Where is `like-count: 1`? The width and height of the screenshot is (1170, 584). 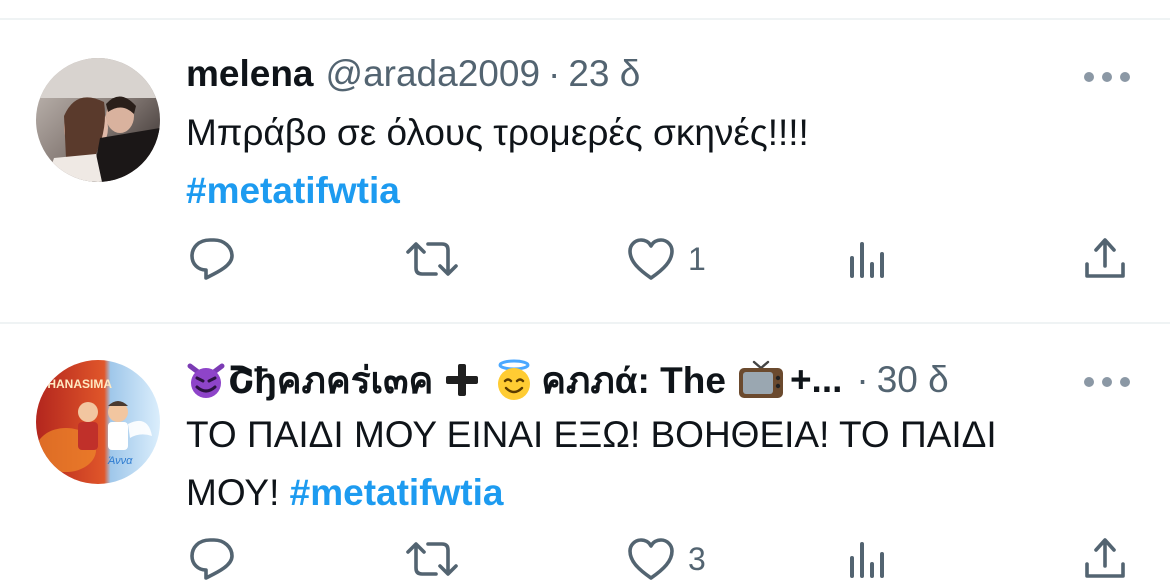 like-count: 1 is located at coordinates (697, 258).